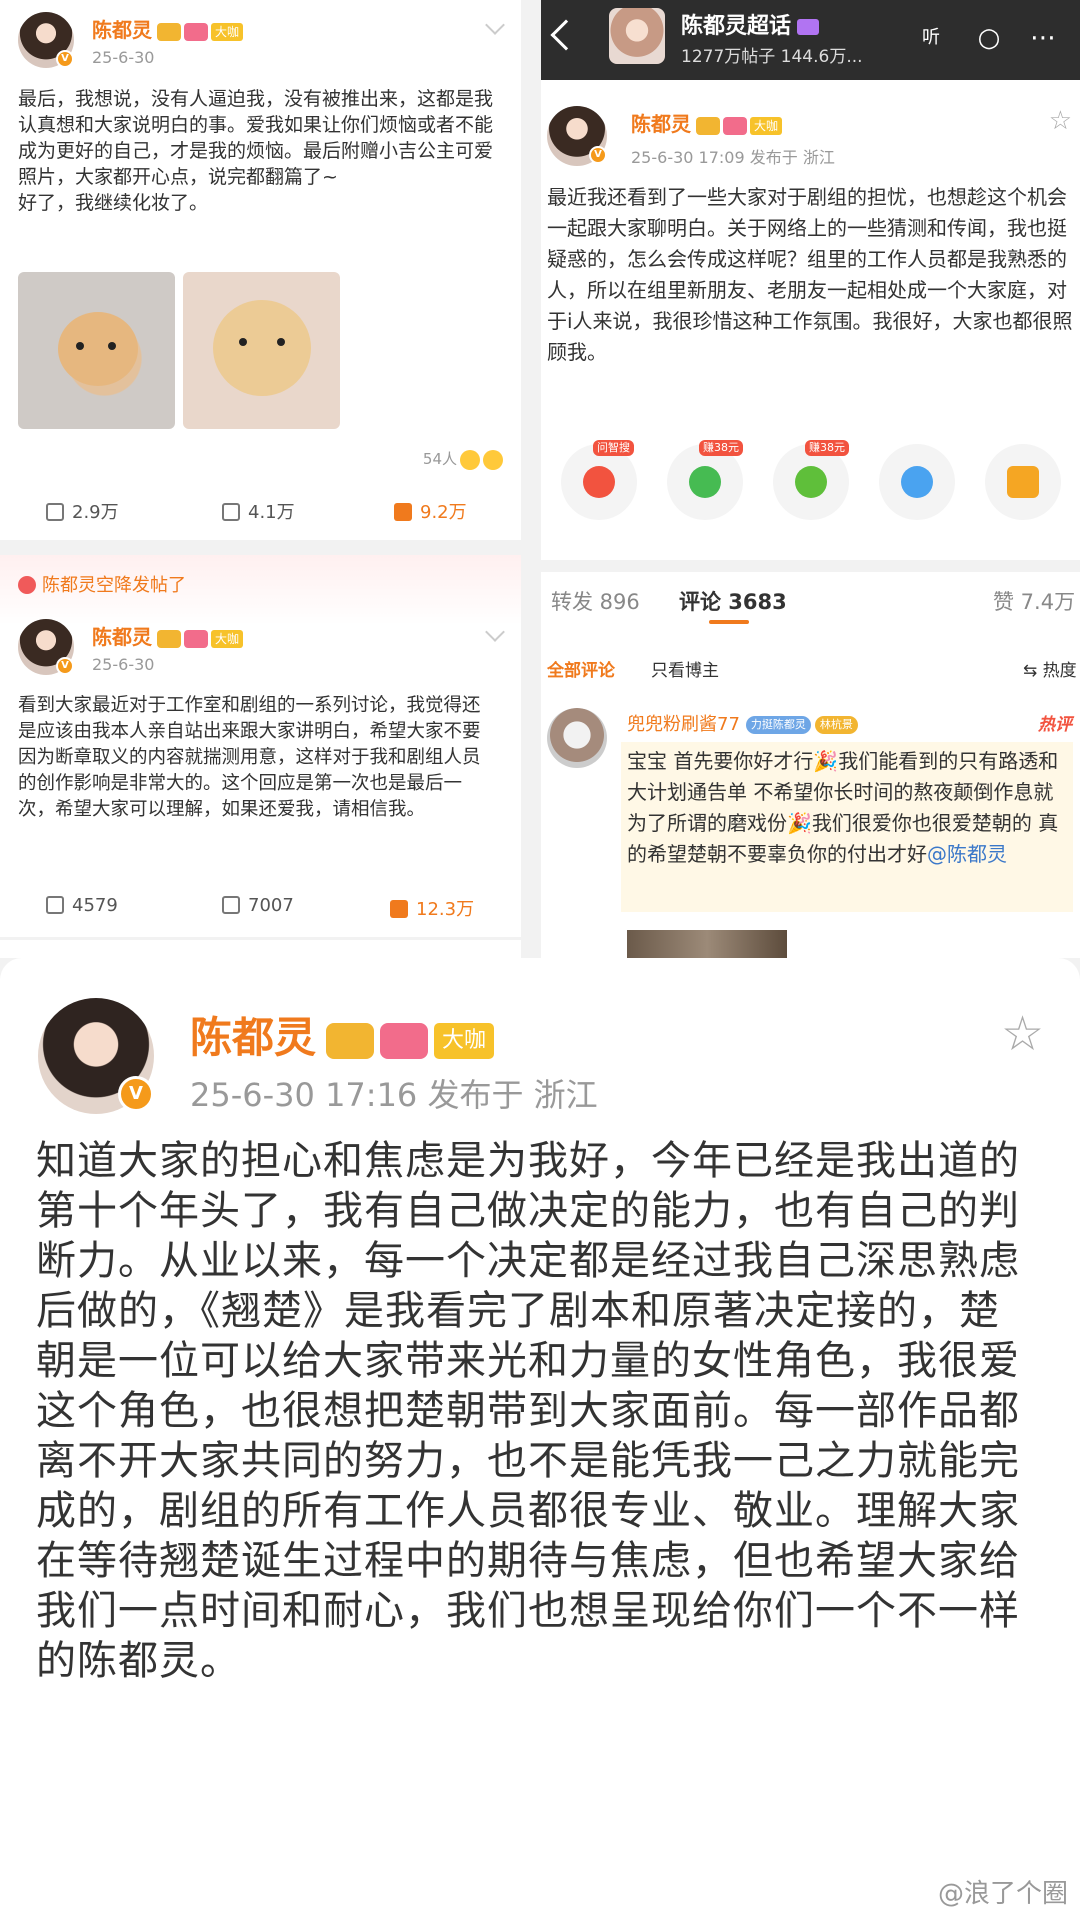 The width and height of the screenshot is (1080, 1920). What do you see at coordinates (827, 448) in the screenshot?
I see `share-tag: 赚38元` at bounding box center [827, 448].